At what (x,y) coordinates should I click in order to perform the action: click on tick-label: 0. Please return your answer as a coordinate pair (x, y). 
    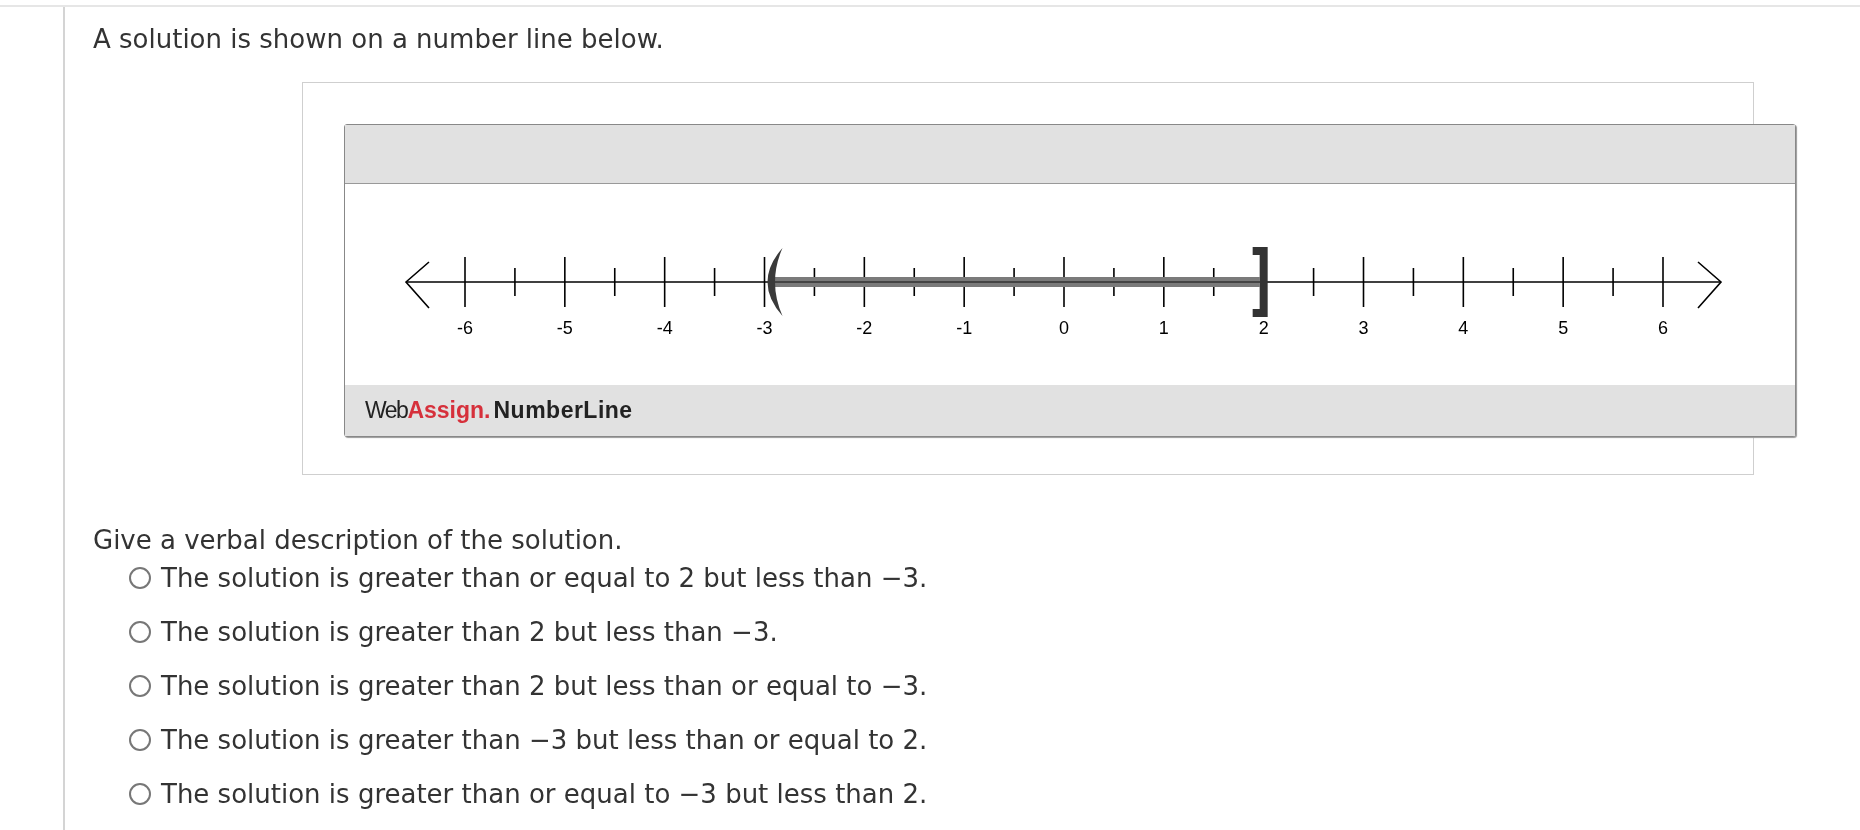
    Looking at the image, I should click on (1064, 328).